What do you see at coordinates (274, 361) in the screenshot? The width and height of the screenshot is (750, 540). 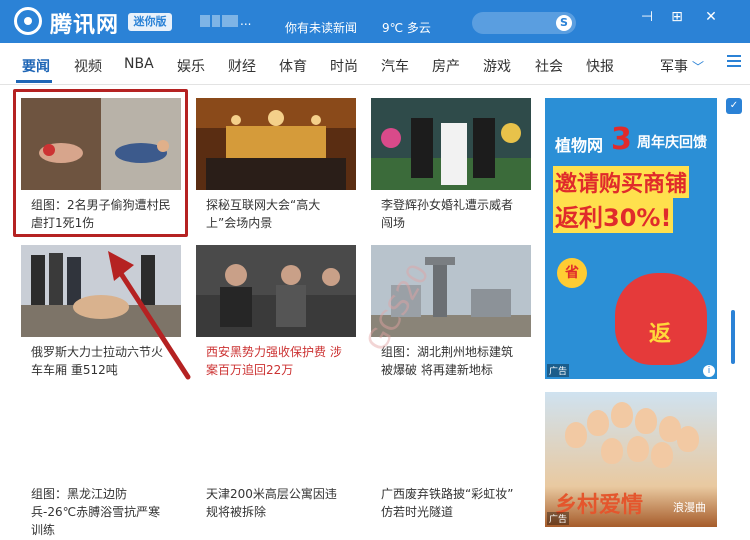 I see `news-caption: 西安黑势力强收保护费 涉案百万追回22万` at bounding box center [274, 361].